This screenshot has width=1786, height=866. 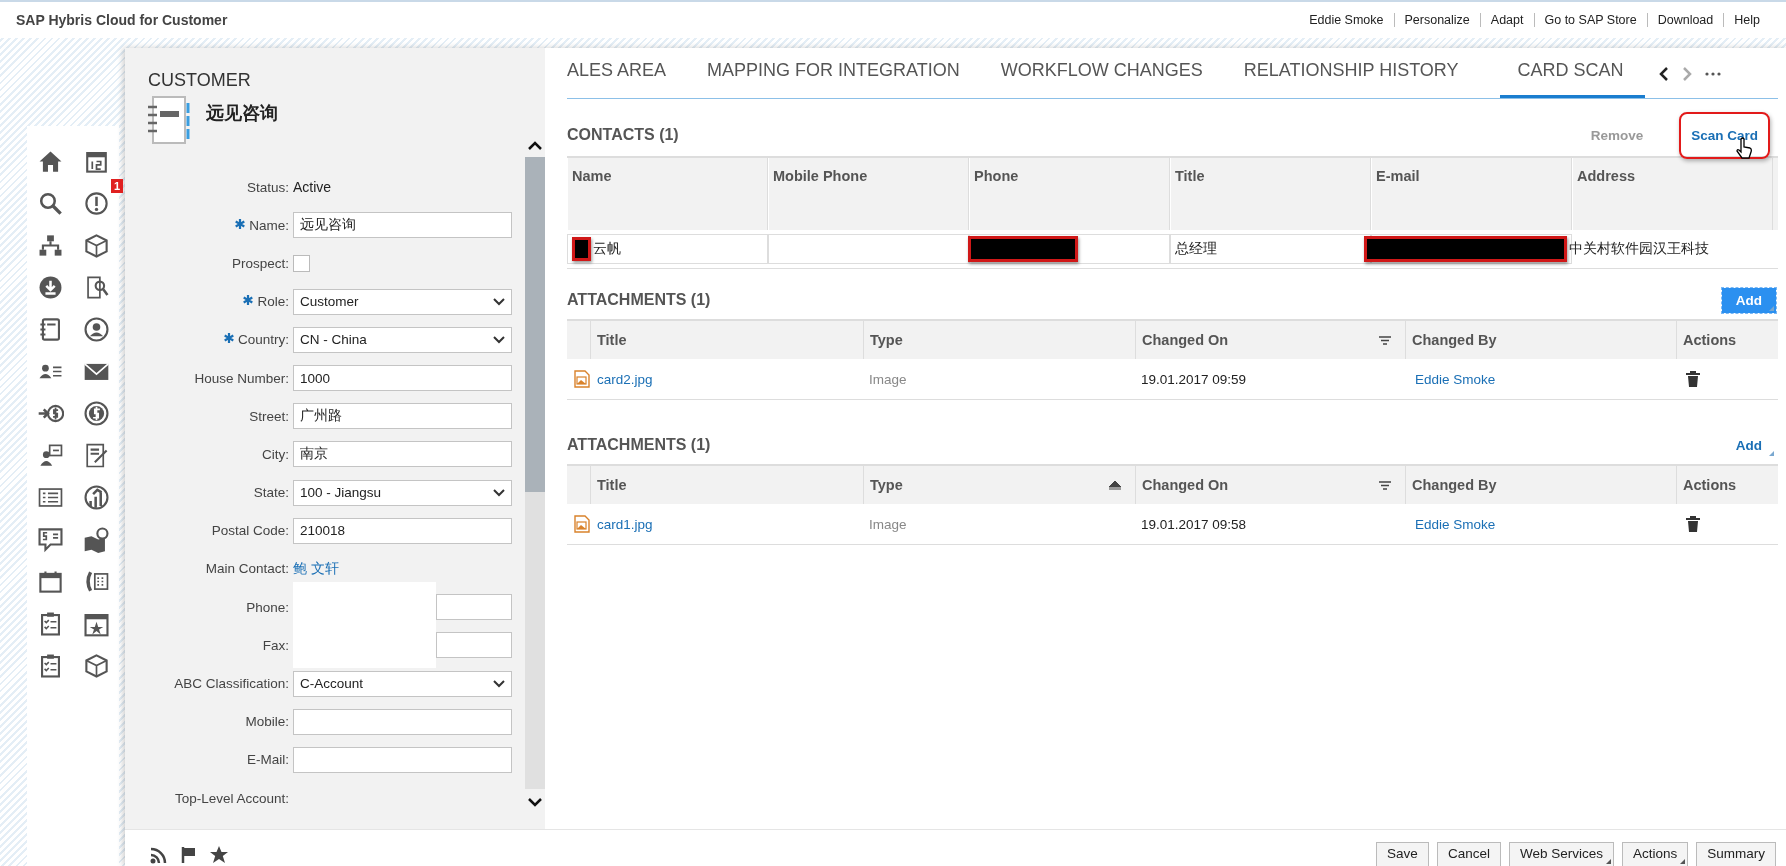 What do you see at coordinates (96, 539) in the screenshot?
I see `map-pin-icon` at bounding box center [96, 539].